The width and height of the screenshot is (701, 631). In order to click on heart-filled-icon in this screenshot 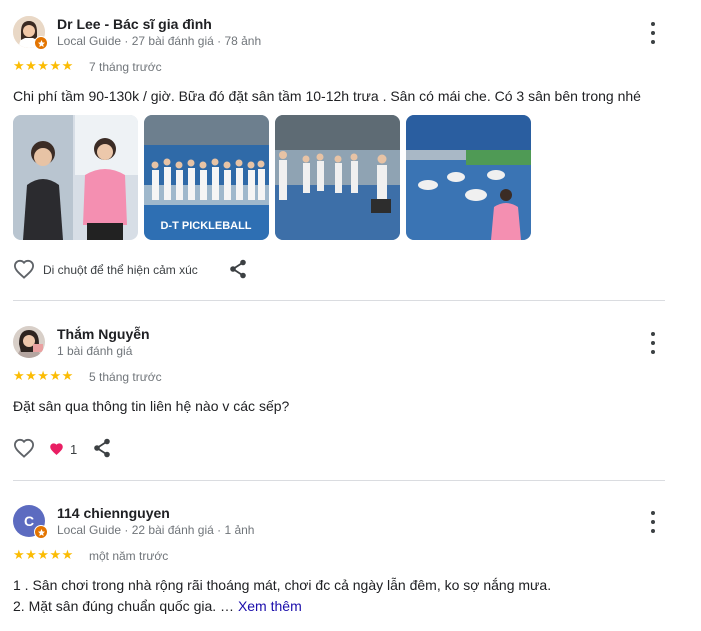, I will do `click(56, 449)`.